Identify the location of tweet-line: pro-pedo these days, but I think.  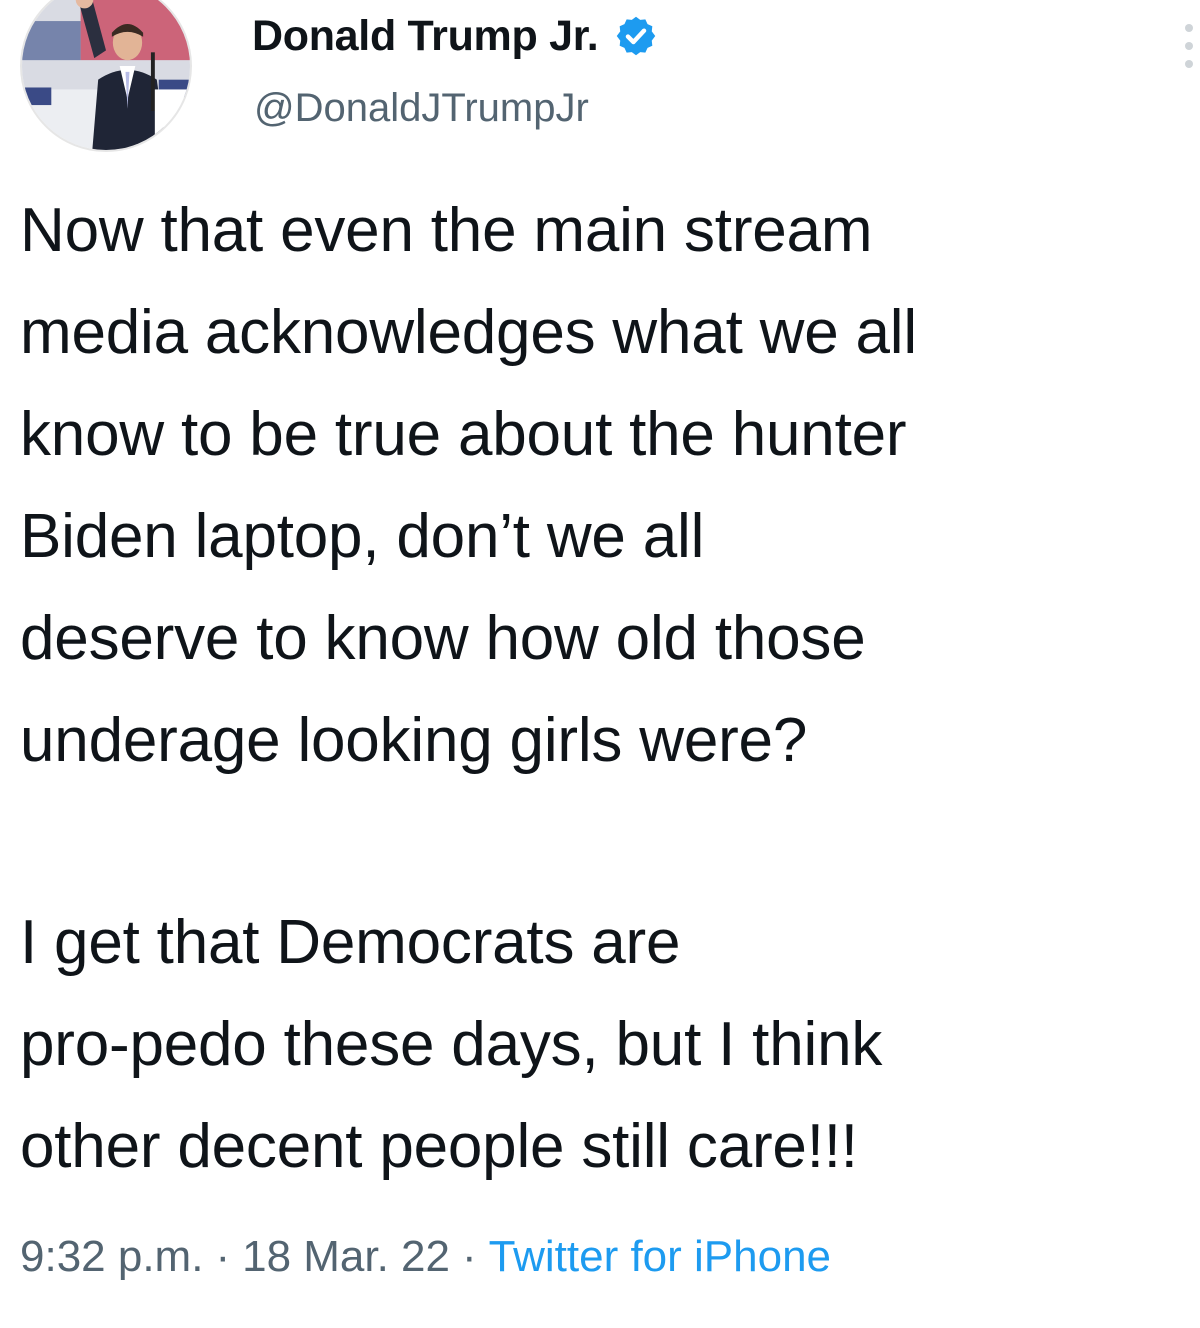
(451, 1044).